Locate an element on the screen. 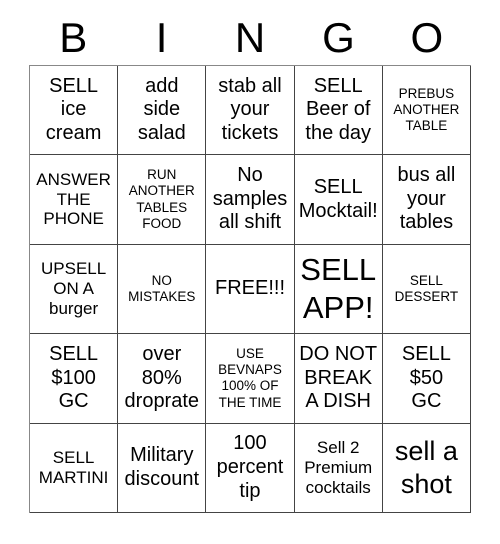 Image resolution: width=500 pixels, height=544 pixels. bingo-cell-r3c3: FREE!!! is located at coordinates (250, 289).